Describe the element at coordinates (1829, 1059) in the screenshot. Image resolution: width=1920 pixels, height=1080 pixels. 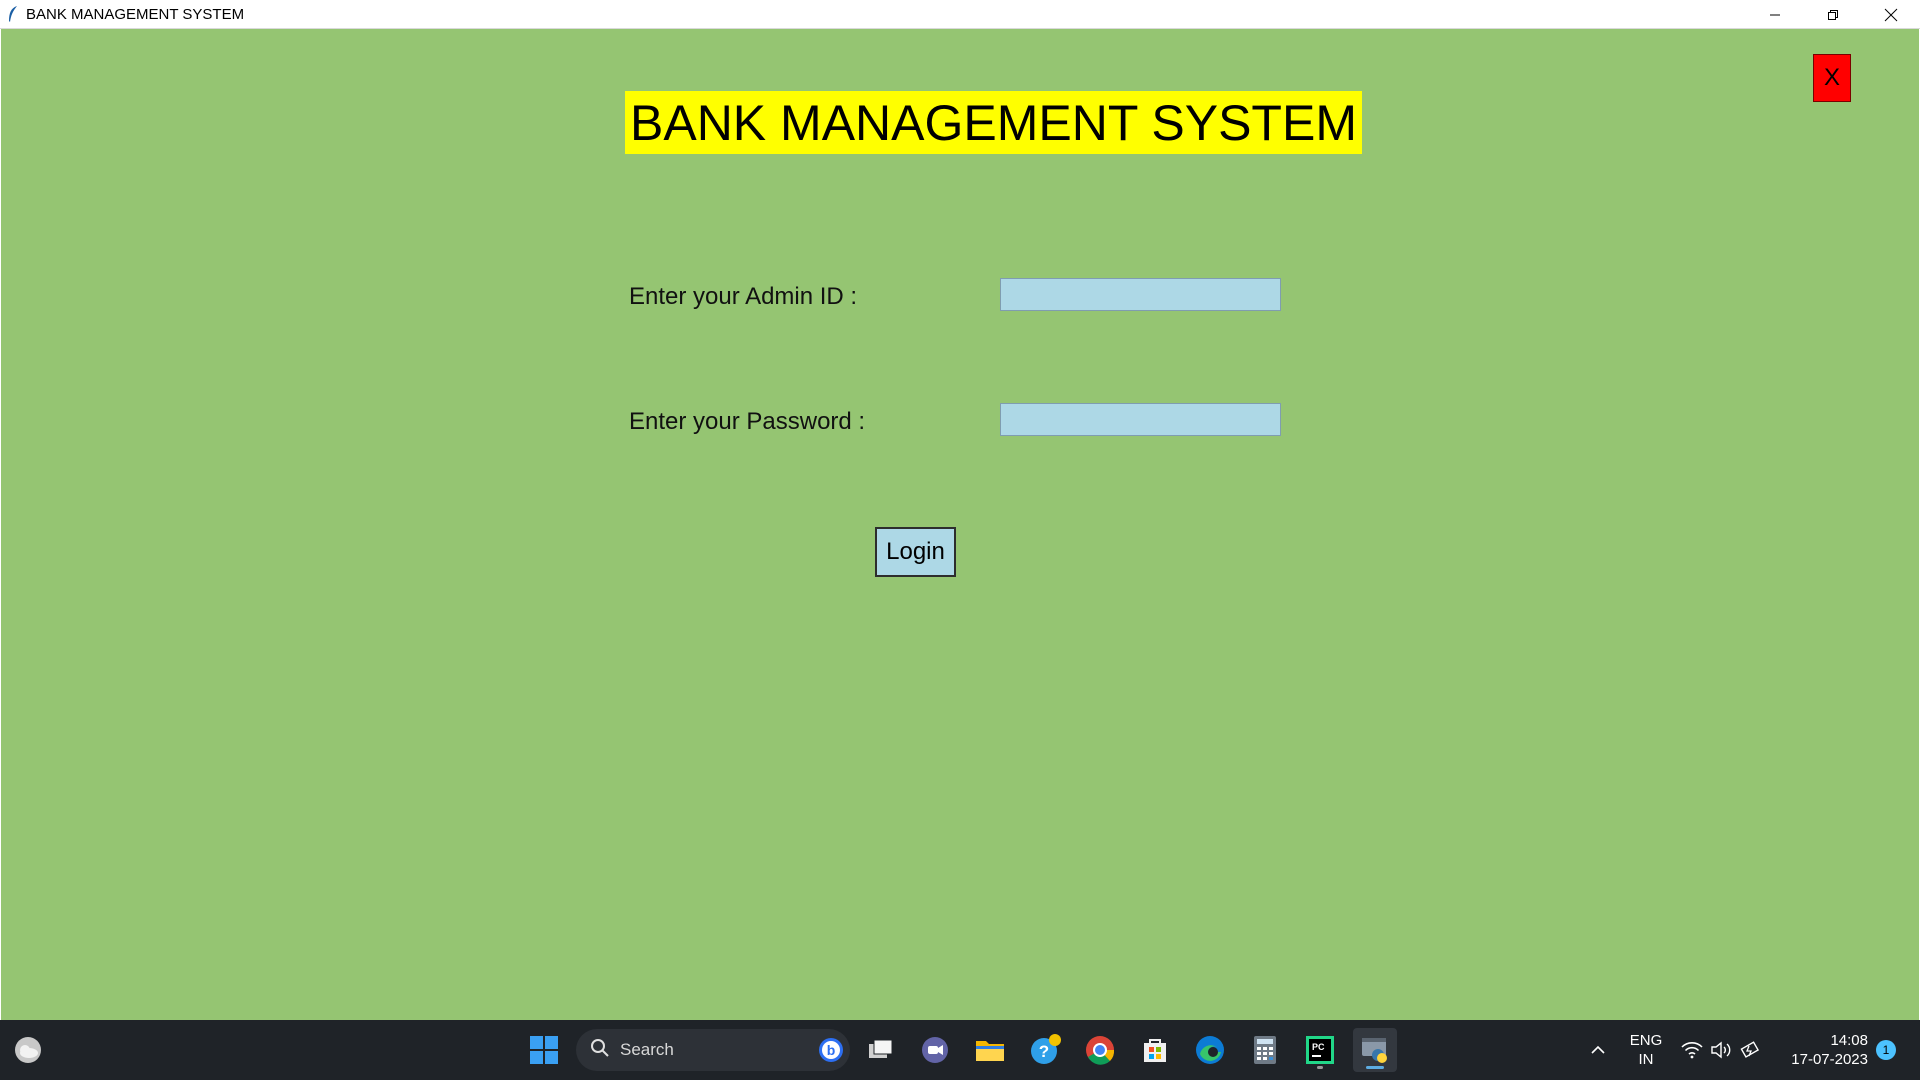
I see `clock-date: 17-07-2023` at that location.